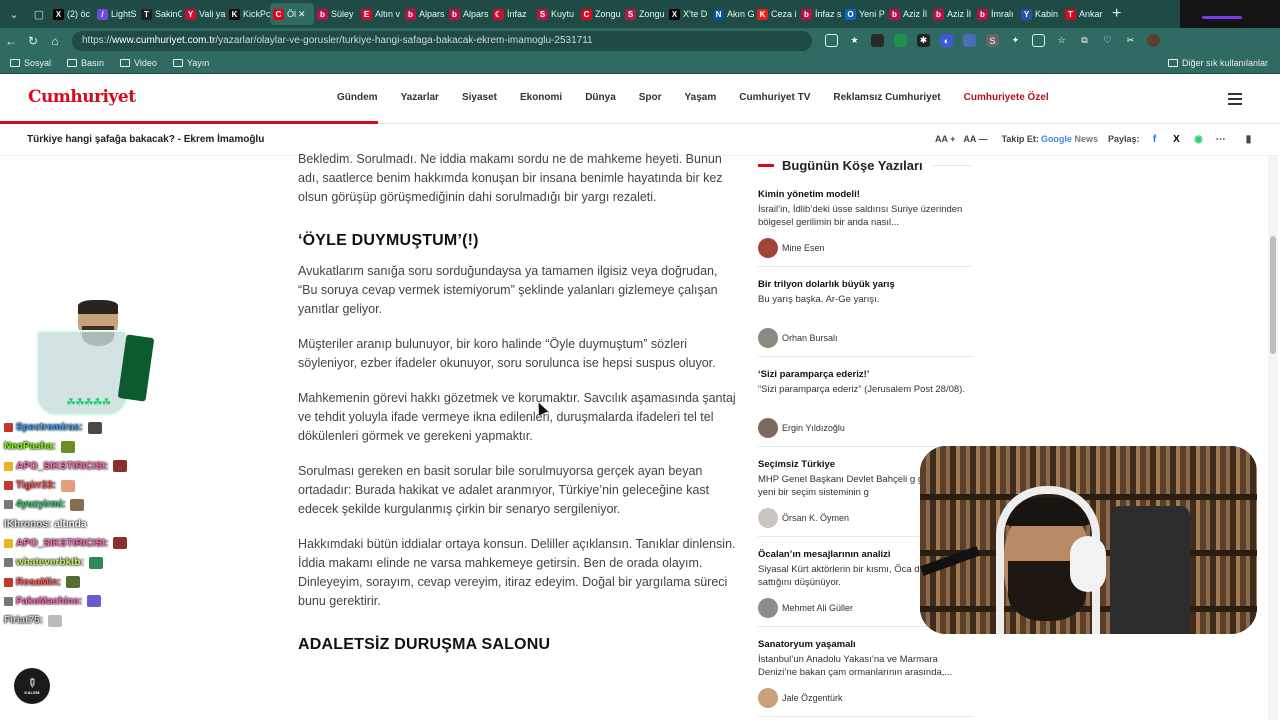  I want to click on menu-icon, so click(1235, 100).